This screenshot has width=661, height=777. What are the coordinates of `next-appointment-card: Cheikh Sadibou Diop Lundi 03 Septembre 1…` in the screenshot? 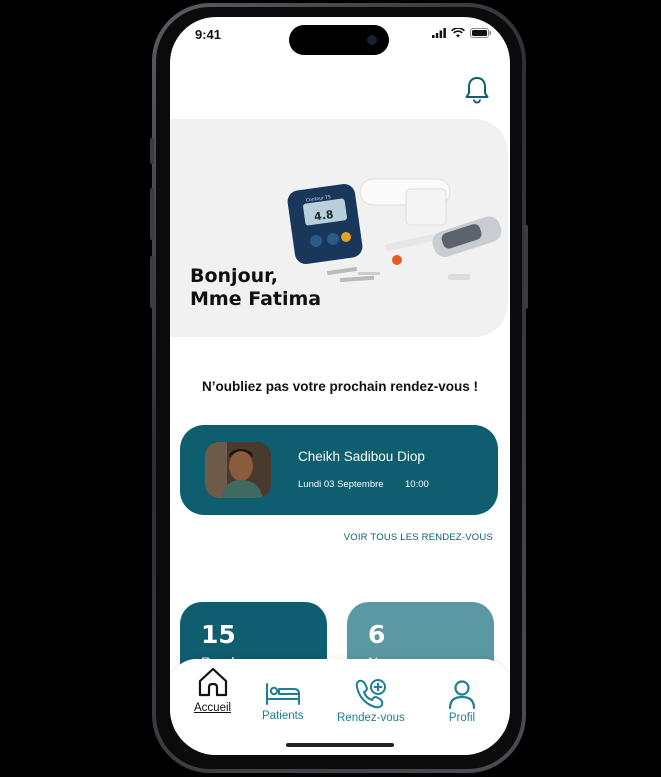 It's located at (339, 470).